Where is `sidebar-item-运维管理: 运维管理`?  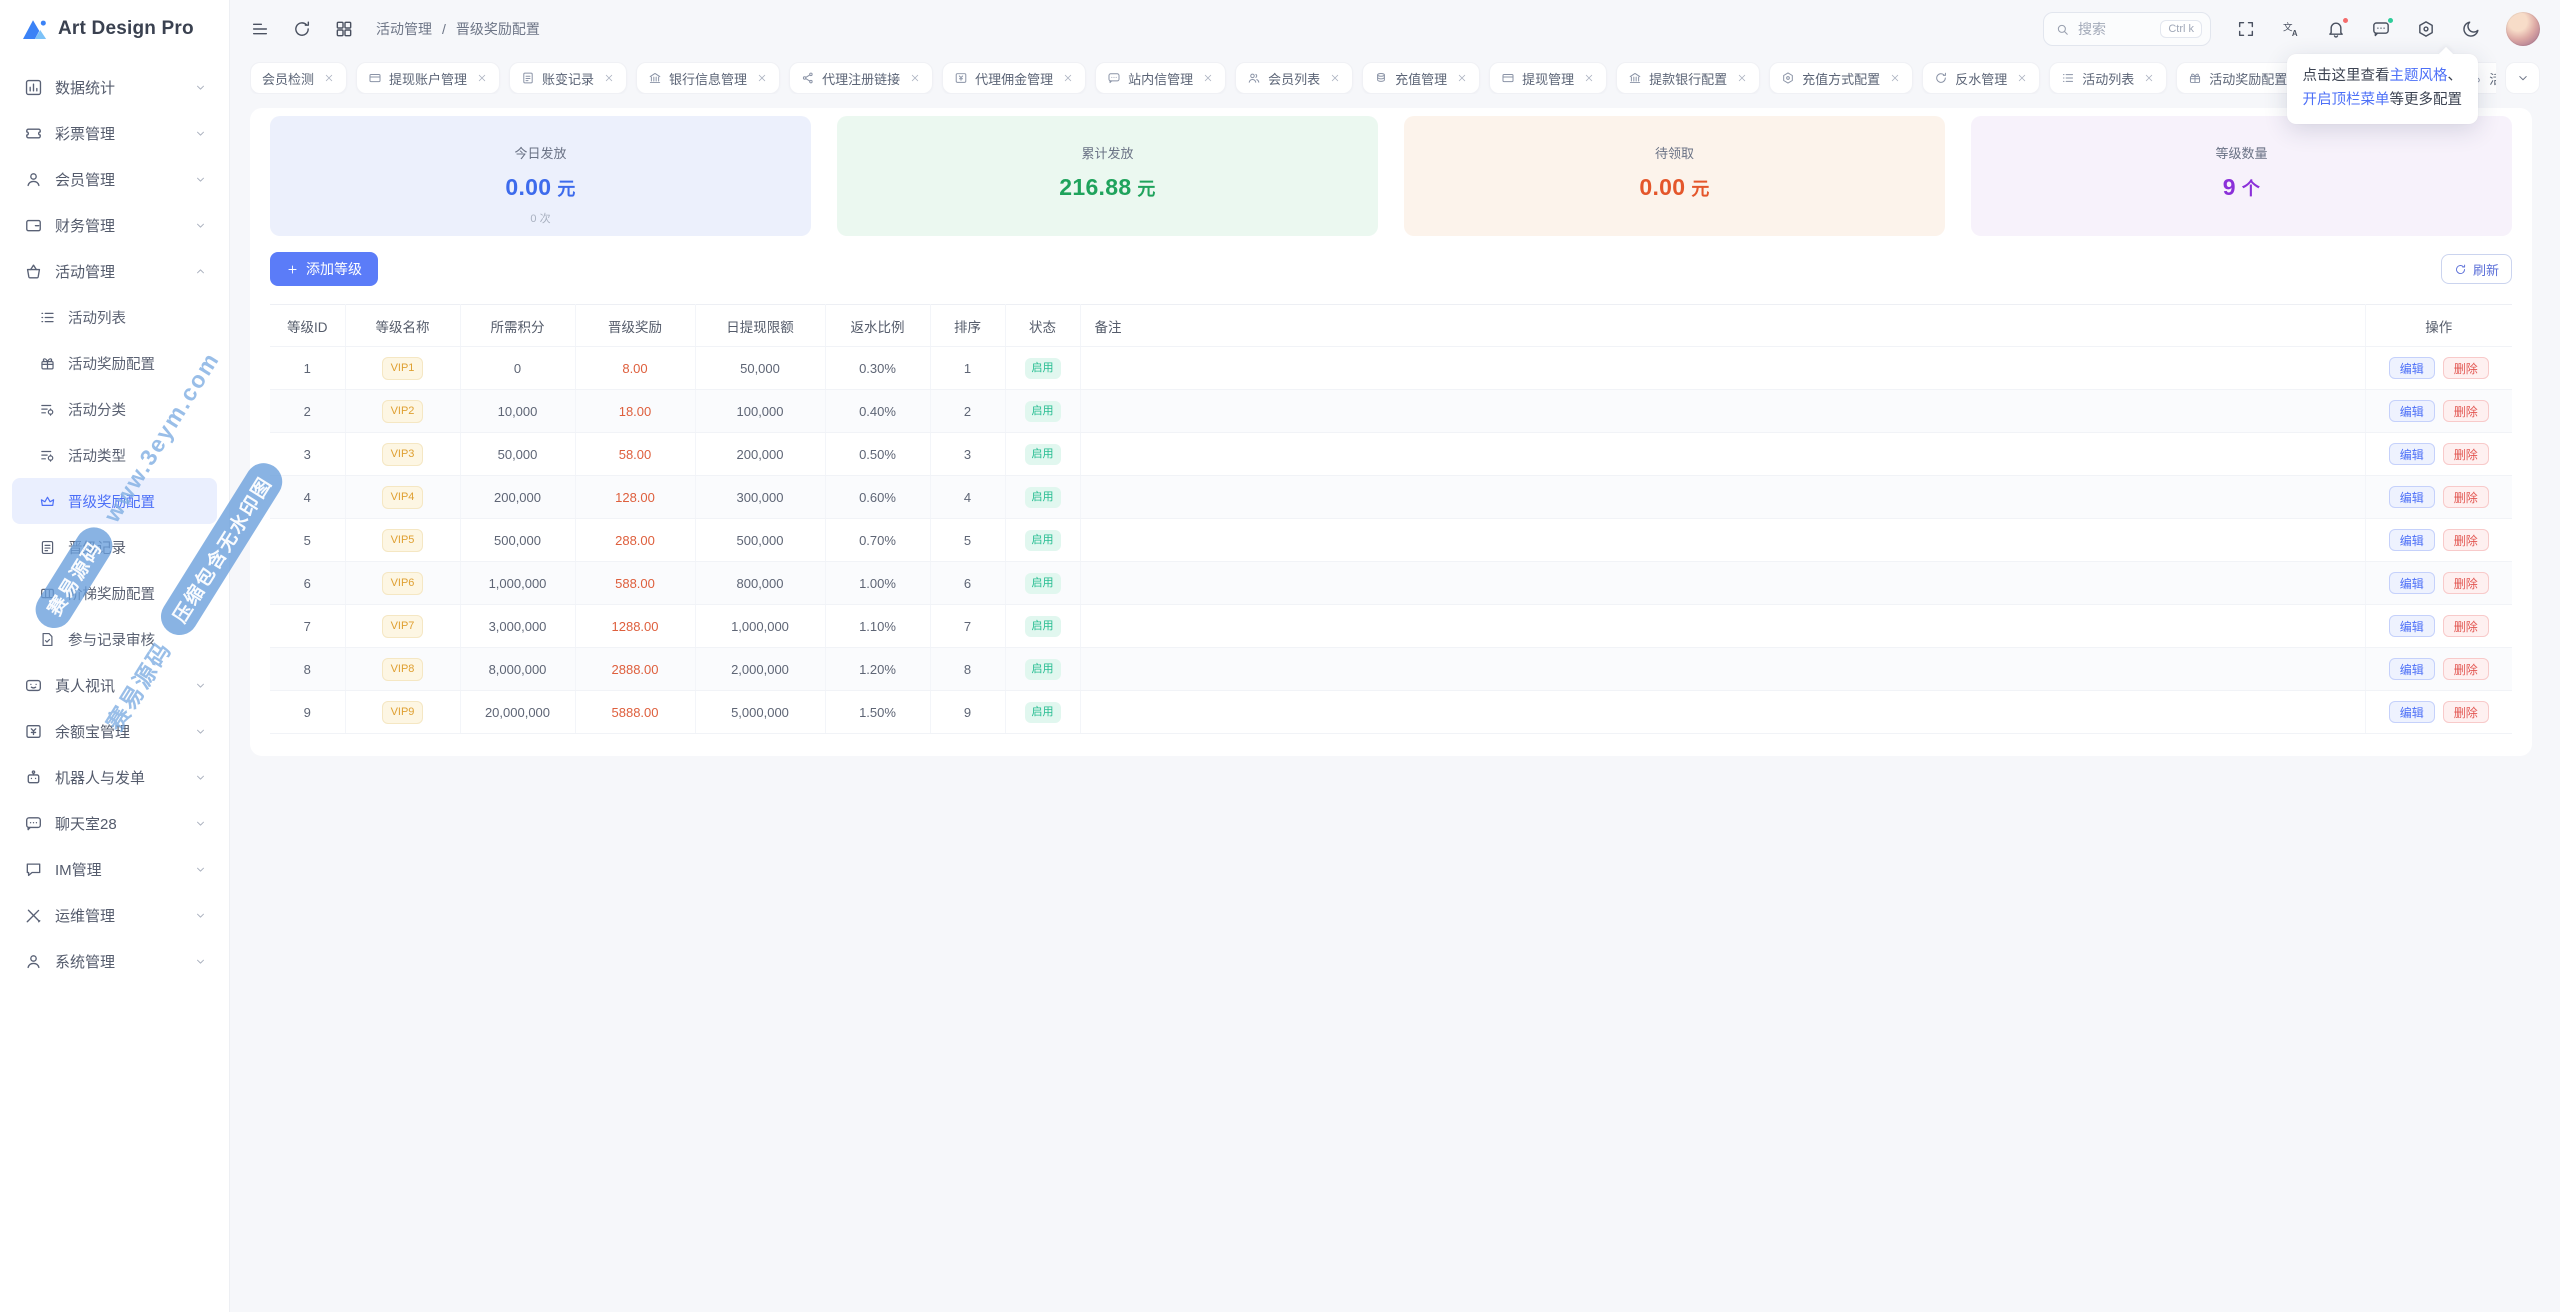
sidebar-item-运维管理: 运维管理 is located at coordinates (114, 915).